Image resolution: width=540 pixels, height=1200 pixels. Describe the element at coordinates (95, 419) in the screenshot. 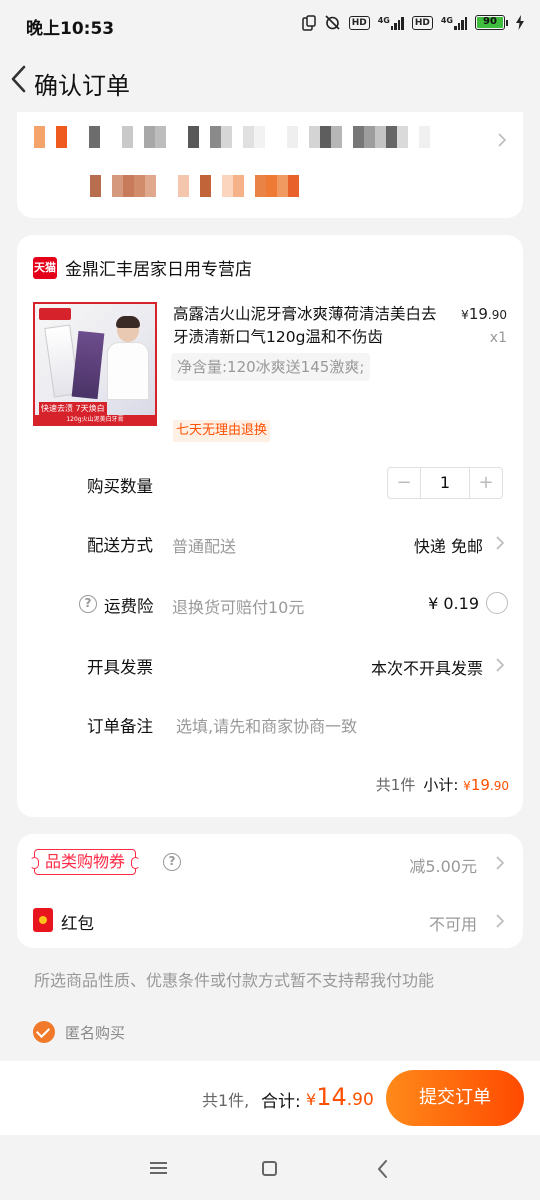

I see `image-strip: 120g火山泥美白牙膏` at that location.